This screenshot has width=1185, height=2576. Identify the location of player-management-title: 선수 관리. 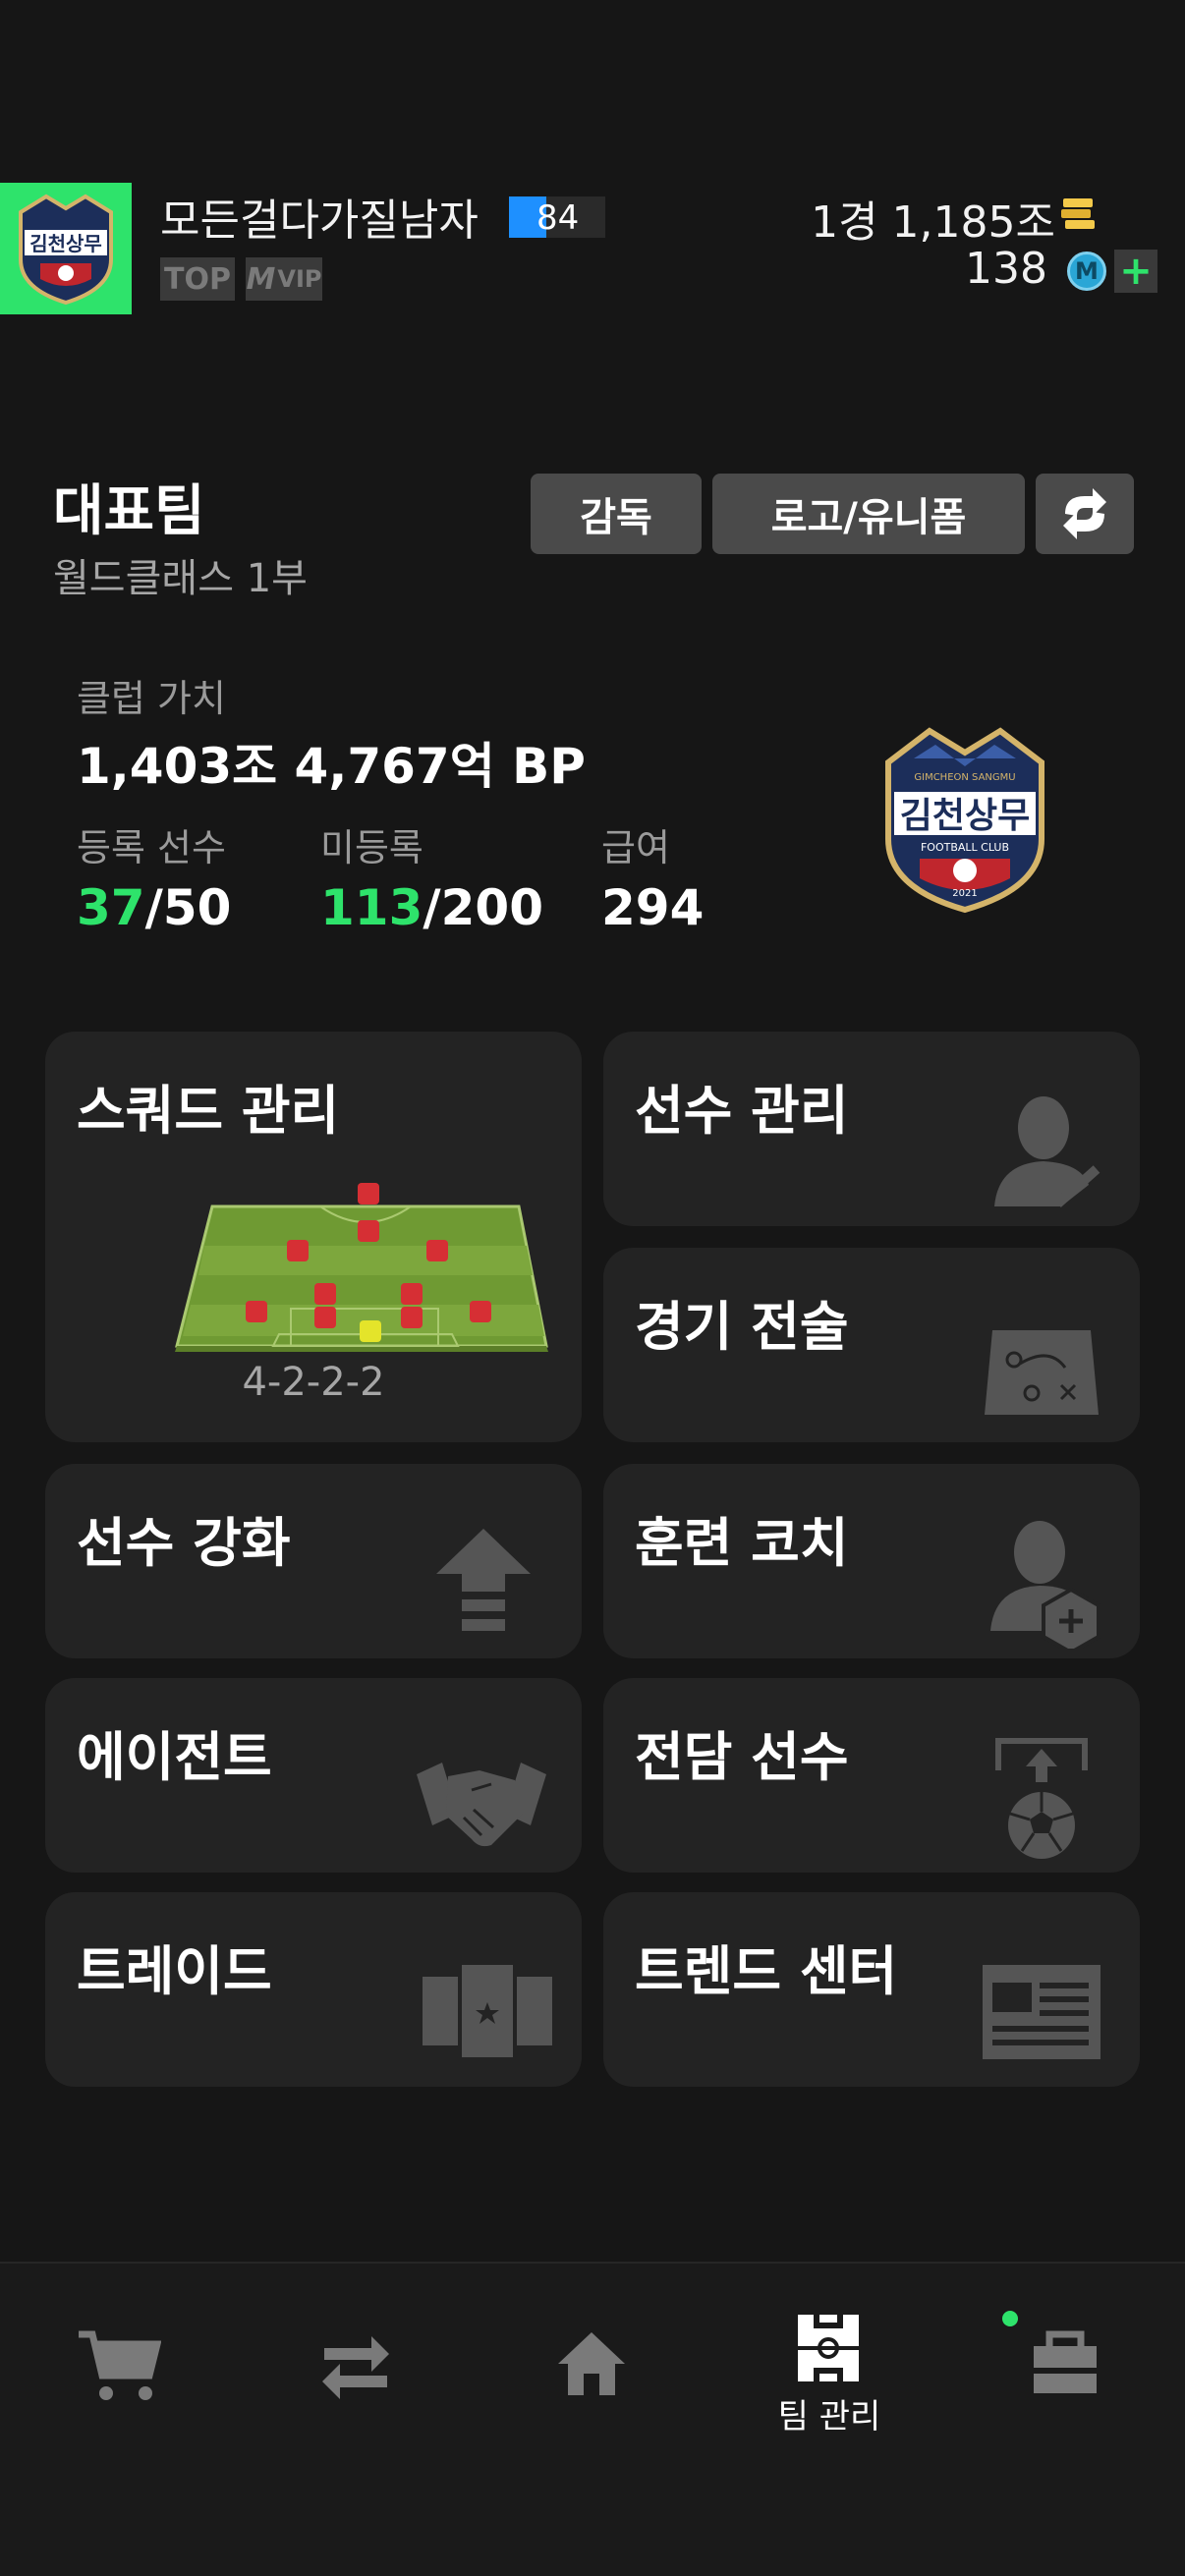
(742, 1111).